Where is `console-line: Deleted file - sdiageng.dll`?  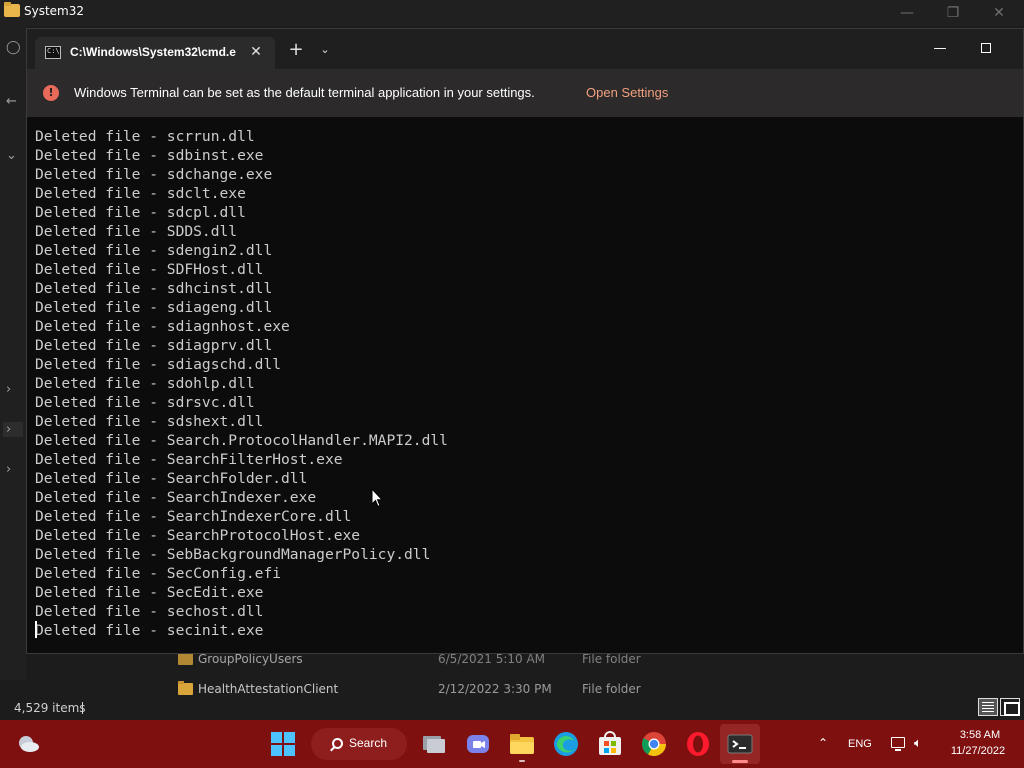 console-line: Deleted file - sdiageng.dll is located at coordinates (154, 307).